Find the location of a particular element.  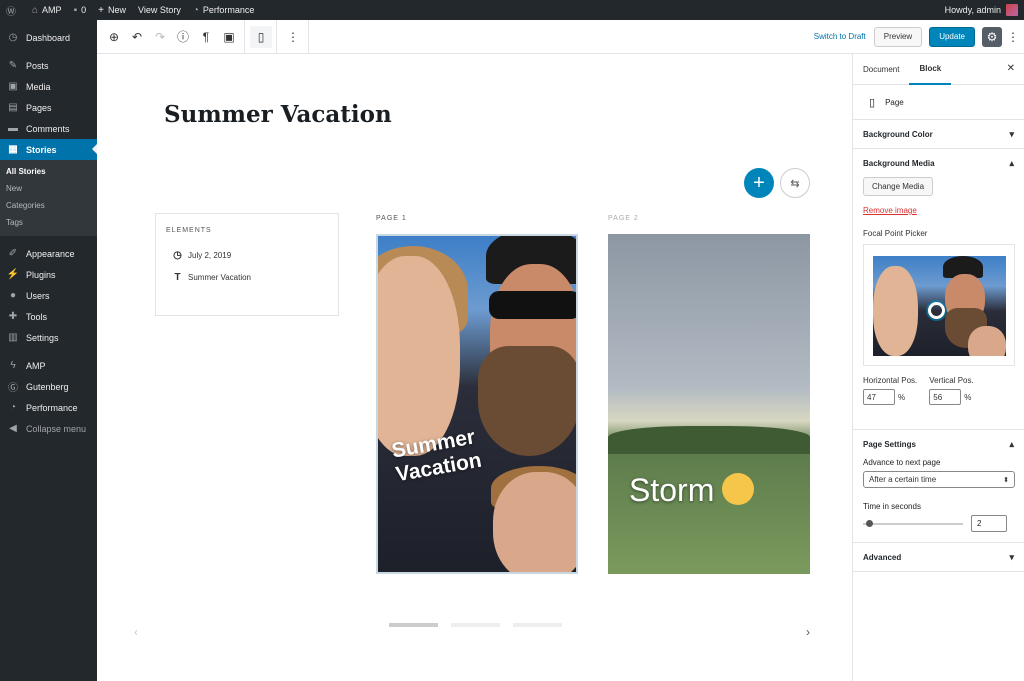

submenu-tags: Tags is located at coordinates (48, 222).